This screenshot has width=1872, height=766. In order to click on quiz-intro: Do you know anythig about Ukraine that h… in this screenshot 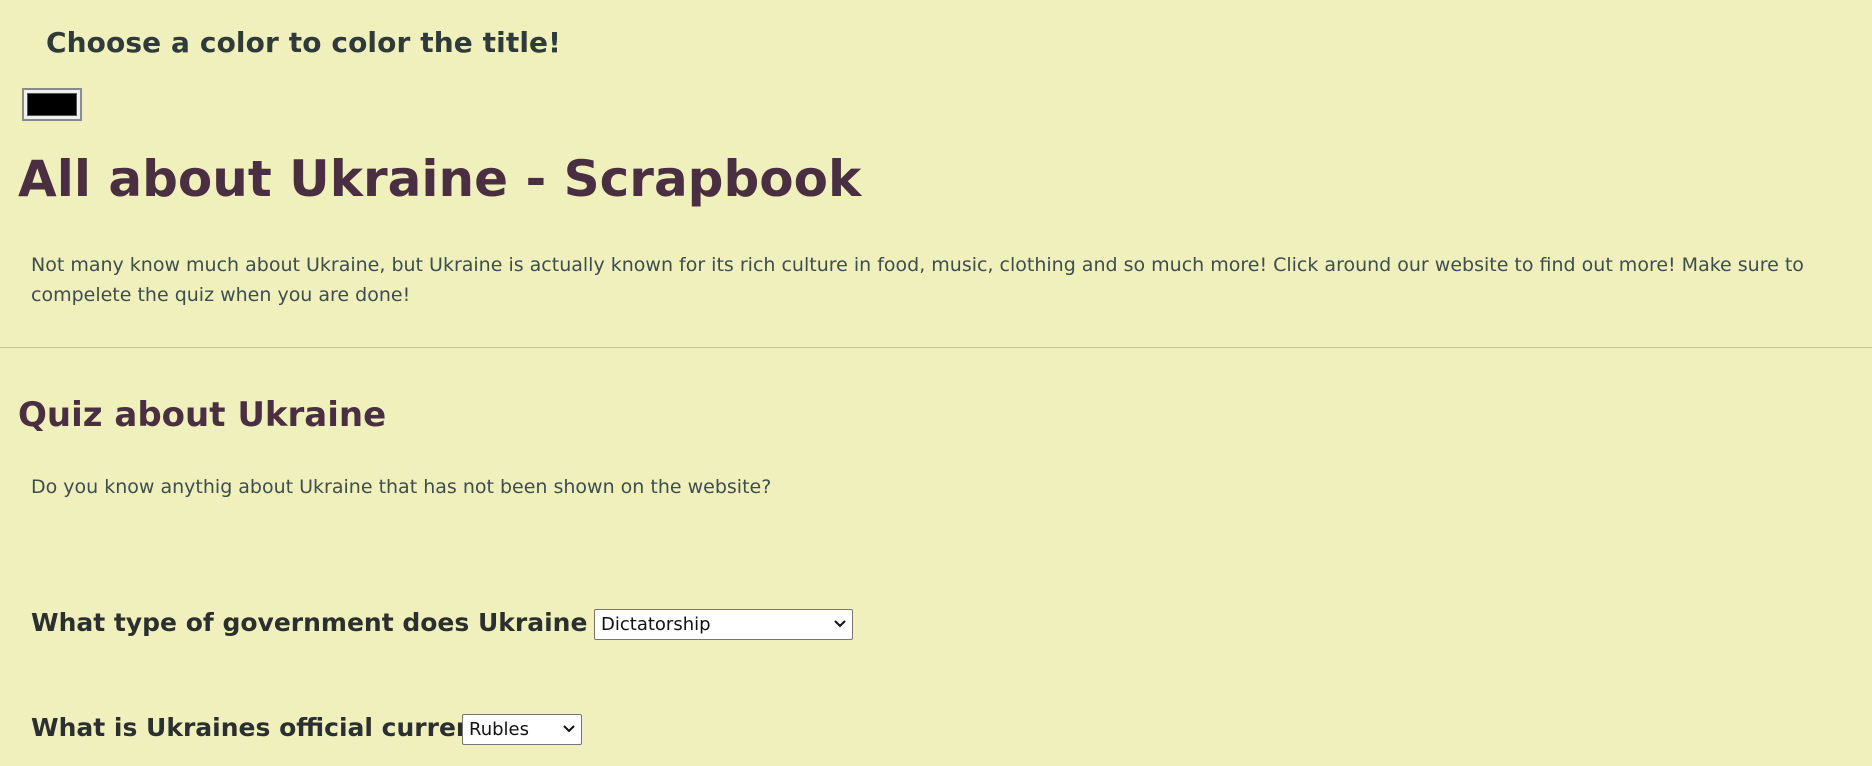, I will do `click(401, 487)`.